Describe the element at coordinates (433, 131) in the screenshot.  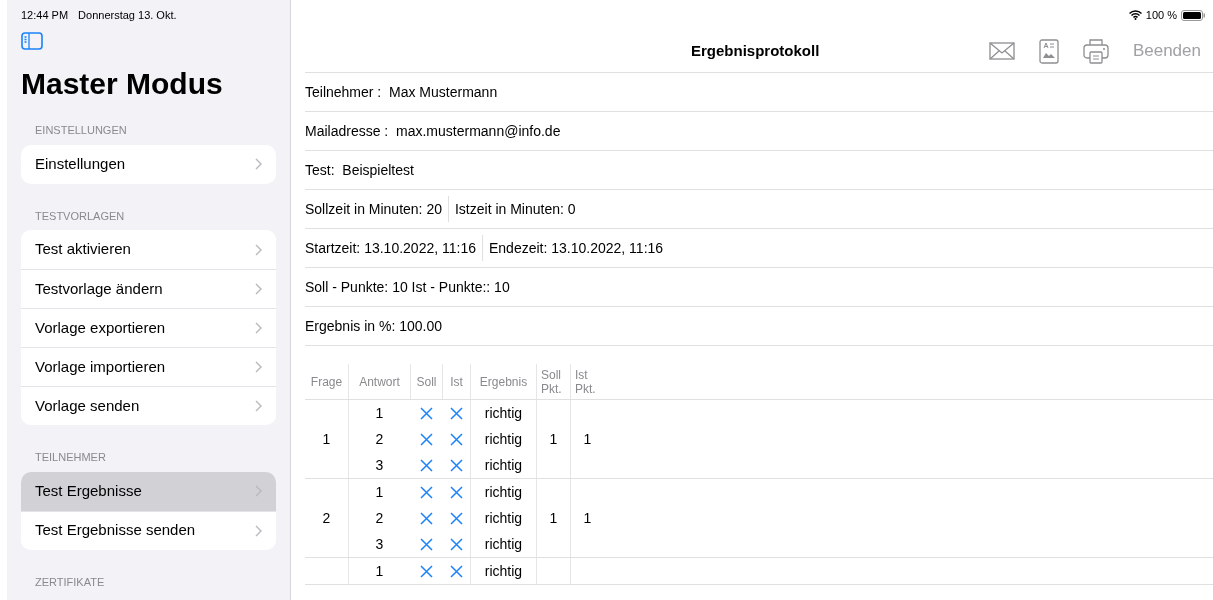
I see `info-text: Mailadresse : max.mustermann@info.de` at that location.